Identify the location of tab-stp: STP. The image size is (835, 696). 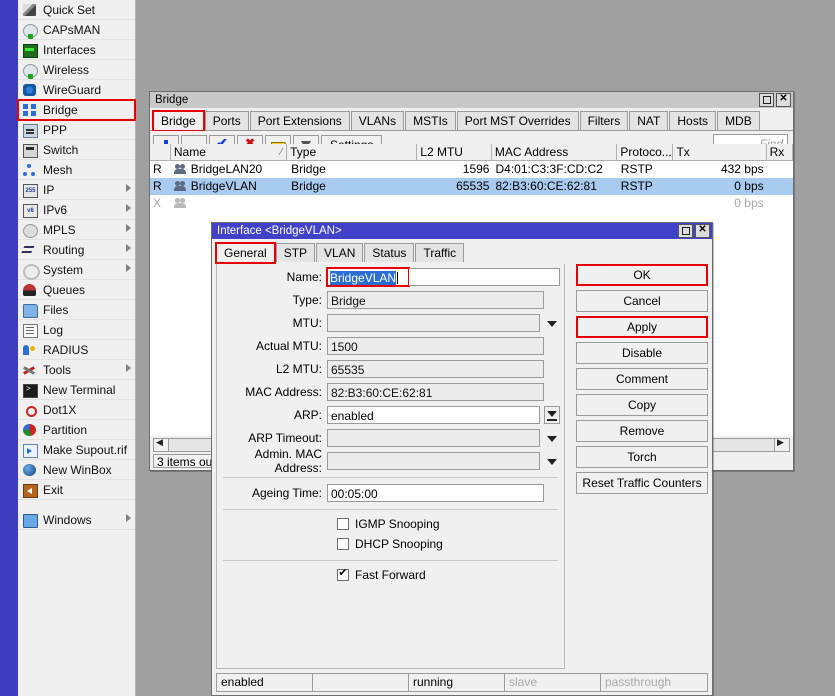
(295, 252).